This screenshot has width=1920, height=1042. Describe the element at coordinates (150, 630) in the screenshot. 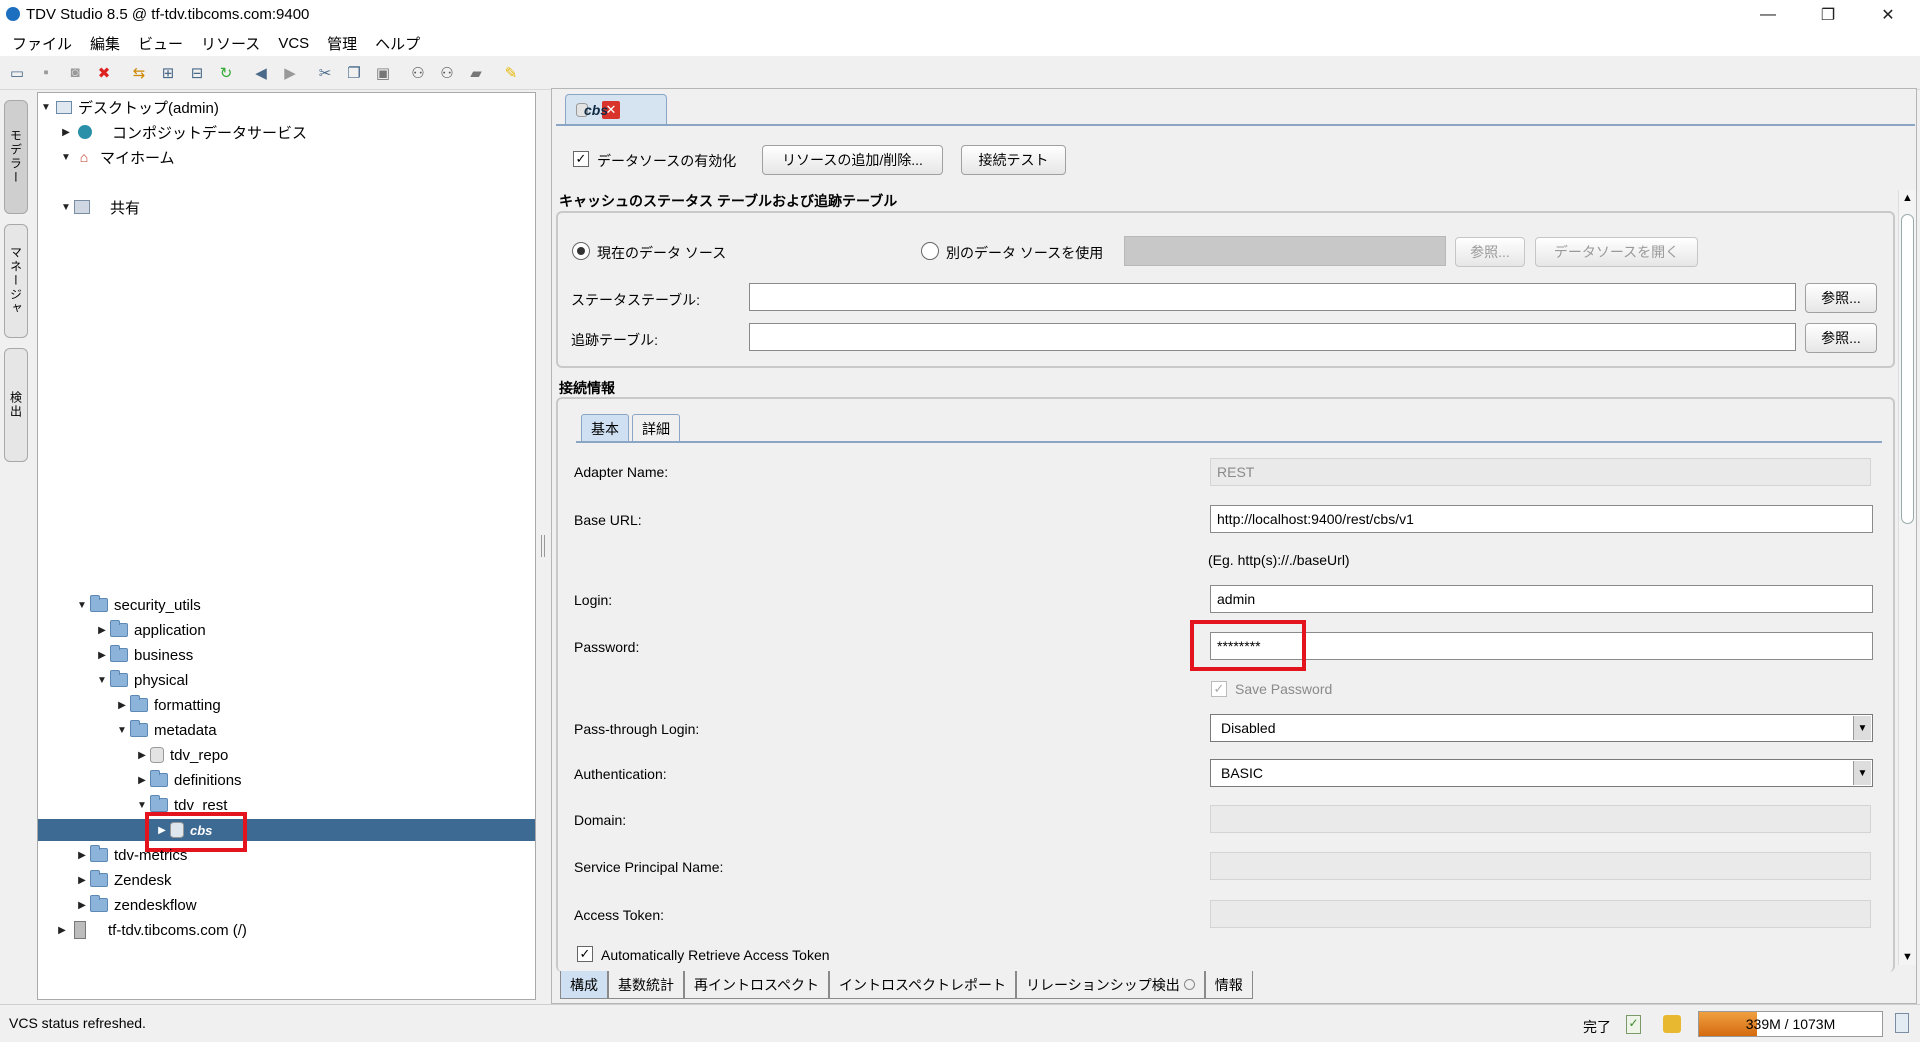

I see `tree-node-application: ▶ application` at that location.